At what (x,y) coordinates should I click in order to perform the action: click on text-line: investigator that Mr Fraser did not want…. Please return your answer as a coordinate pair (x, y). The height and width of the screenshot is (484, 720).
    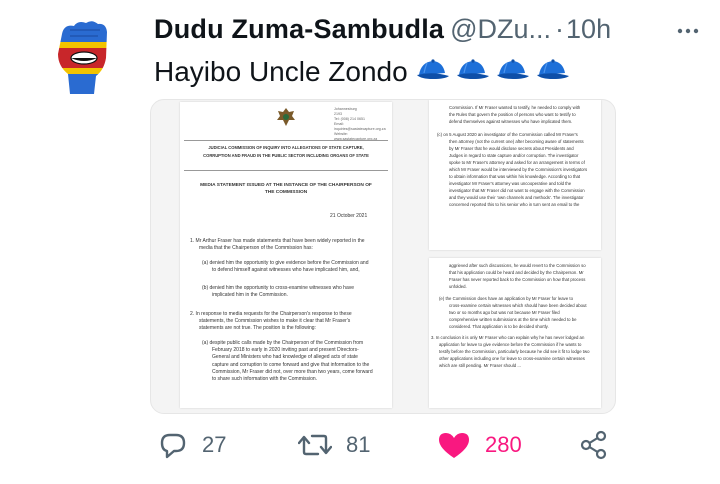
    Looking at the image, I should click on (517, 190).